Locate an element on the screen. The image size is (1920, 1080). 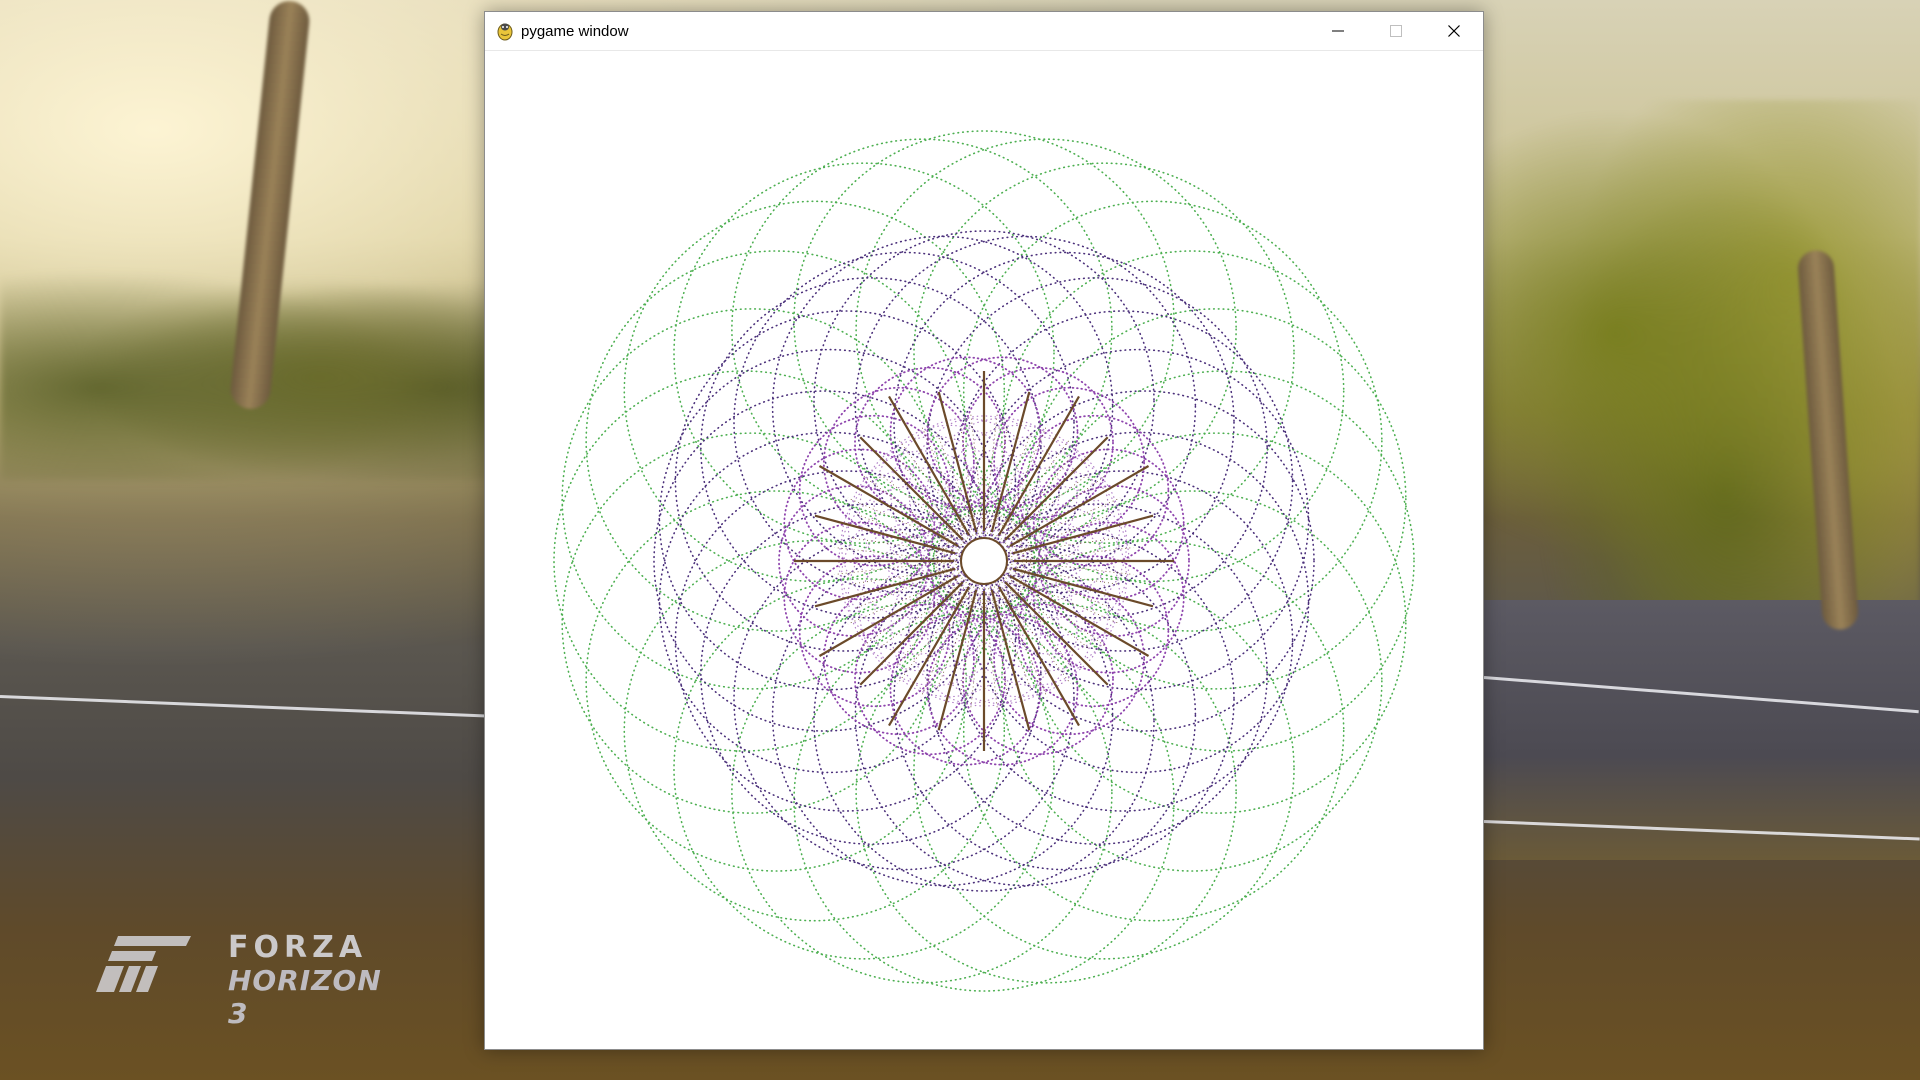
minimize-button is located at coordinates (1338, 31).